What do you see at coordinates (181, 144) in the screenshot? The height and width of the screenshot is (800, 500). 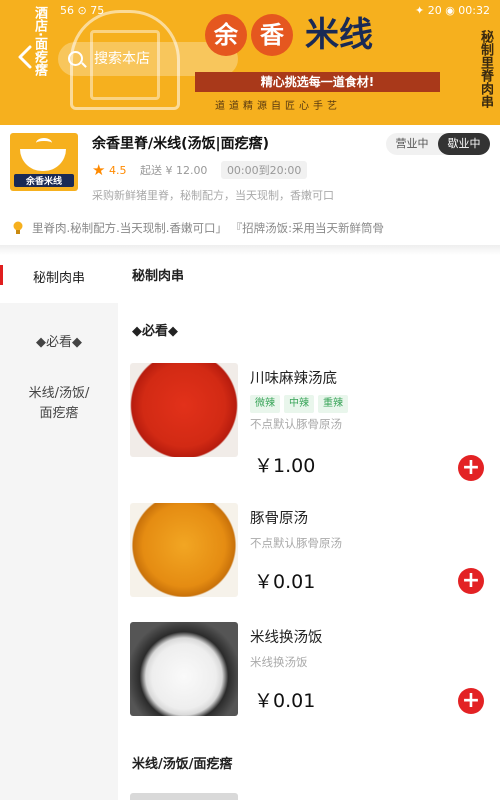 I see `shop-name: 余香里脊/米线(汤饭|面疙瘩)` at bounding box center [181, 144].